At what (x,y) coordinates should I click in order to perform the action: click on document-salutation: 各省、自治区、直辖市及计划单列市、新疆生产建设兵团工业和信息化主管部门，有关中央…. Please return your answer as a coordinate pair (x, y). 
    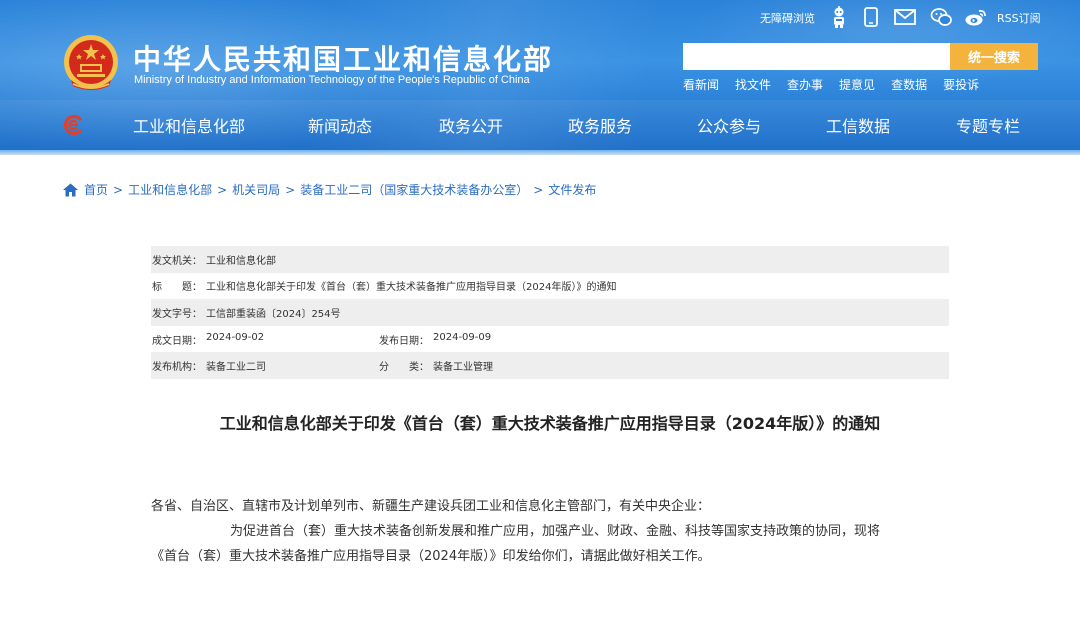
    Looking at the image, I should click on (431, 506).